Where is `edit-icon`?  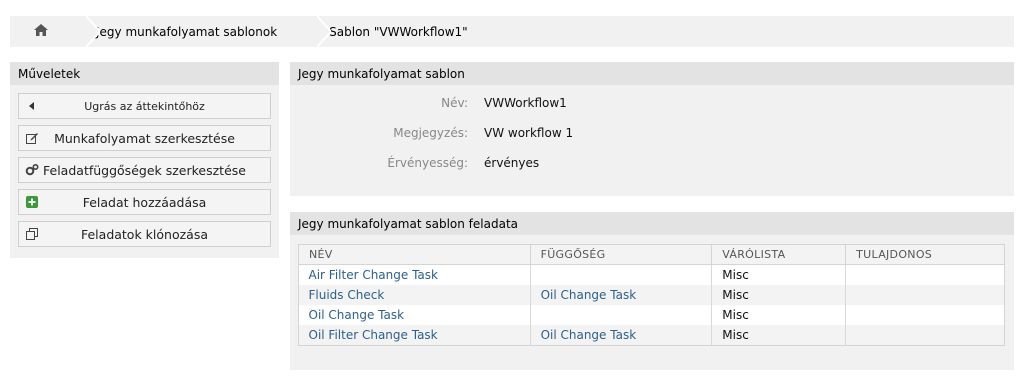 edit-icon is located at coordinates (32, 138).